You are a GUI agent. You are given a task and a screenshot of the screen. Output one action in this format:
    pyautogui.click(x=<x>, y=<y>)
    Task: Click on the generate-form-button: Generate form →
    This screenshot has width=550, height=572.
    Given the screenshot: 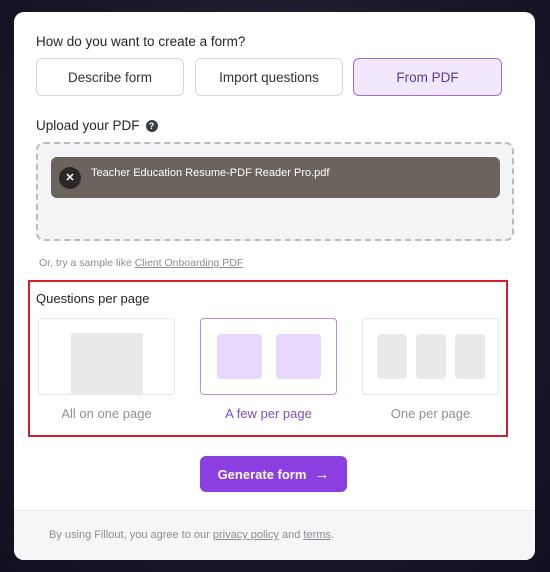 What is the action you would take?
    pyautogui.click(x=273, y=474)
    